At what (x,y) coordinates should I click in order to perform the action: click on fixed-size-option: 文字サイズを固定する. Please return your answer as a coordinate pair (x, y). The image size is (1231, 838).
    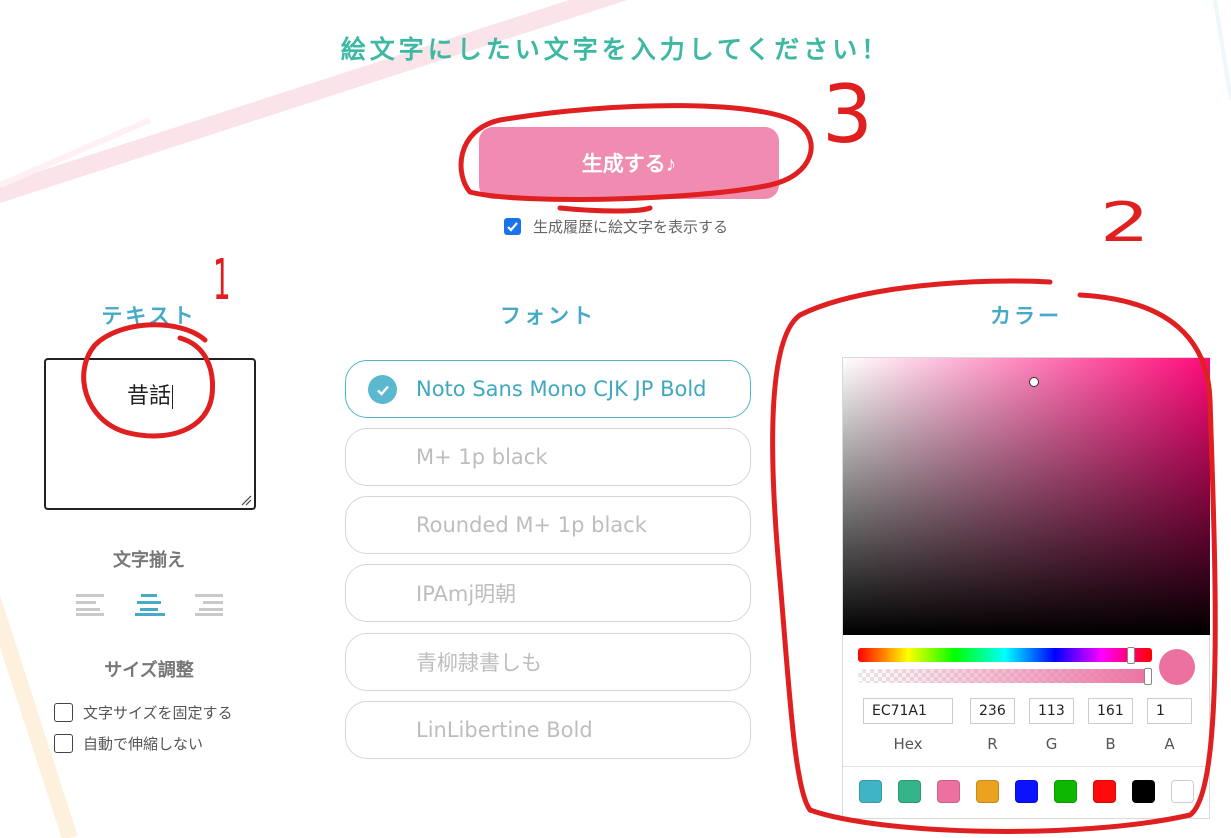
    Looking at the image, I should click on (143, 712).